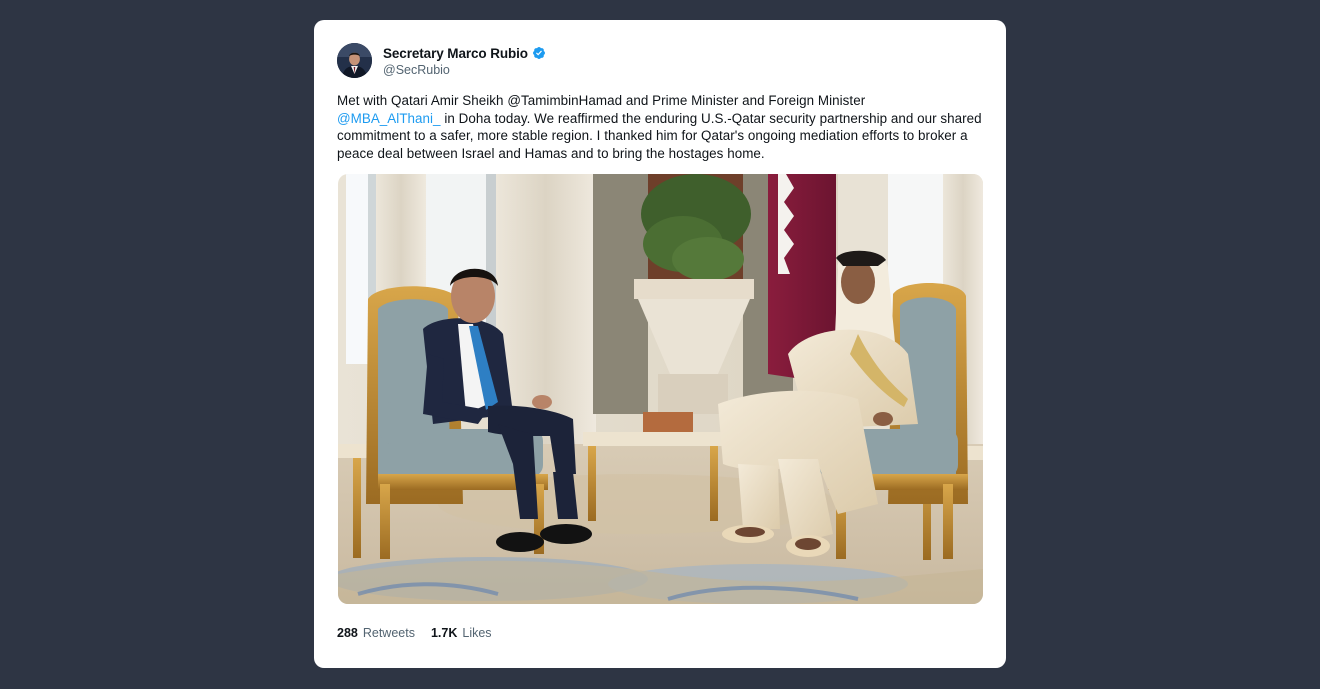 The width and height of the screenshot is (1320, 689). I want to click on mention-link: @MBA_AlThani_, so click(389, 118).